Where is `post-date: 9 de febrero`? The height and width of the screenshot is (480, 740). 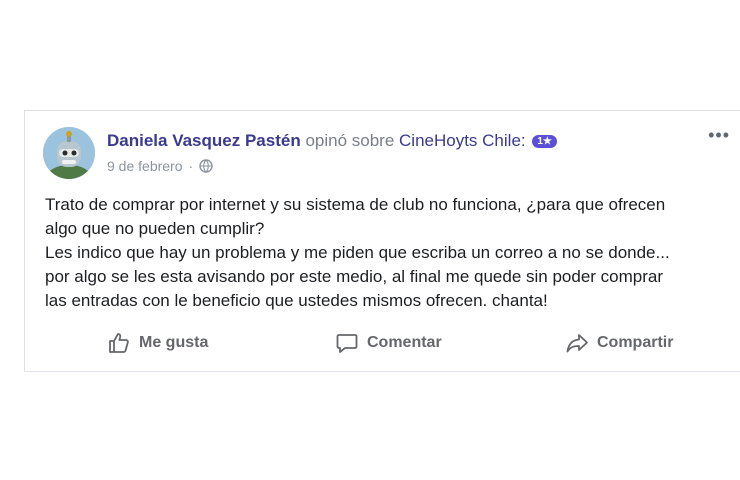
post-date: 9 de febrero is located at coordinates (145, 166).